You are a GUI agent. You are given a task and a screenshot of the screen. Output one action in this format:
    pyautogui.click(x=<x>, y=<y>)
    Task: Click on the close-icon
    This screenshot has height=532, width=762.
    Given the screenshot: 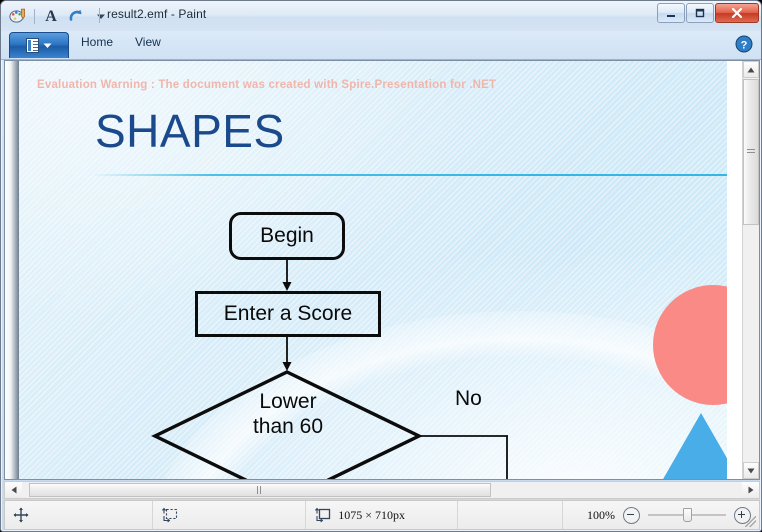 What is the action you would take?
    pyautogui.click(x=737, y=13)
    